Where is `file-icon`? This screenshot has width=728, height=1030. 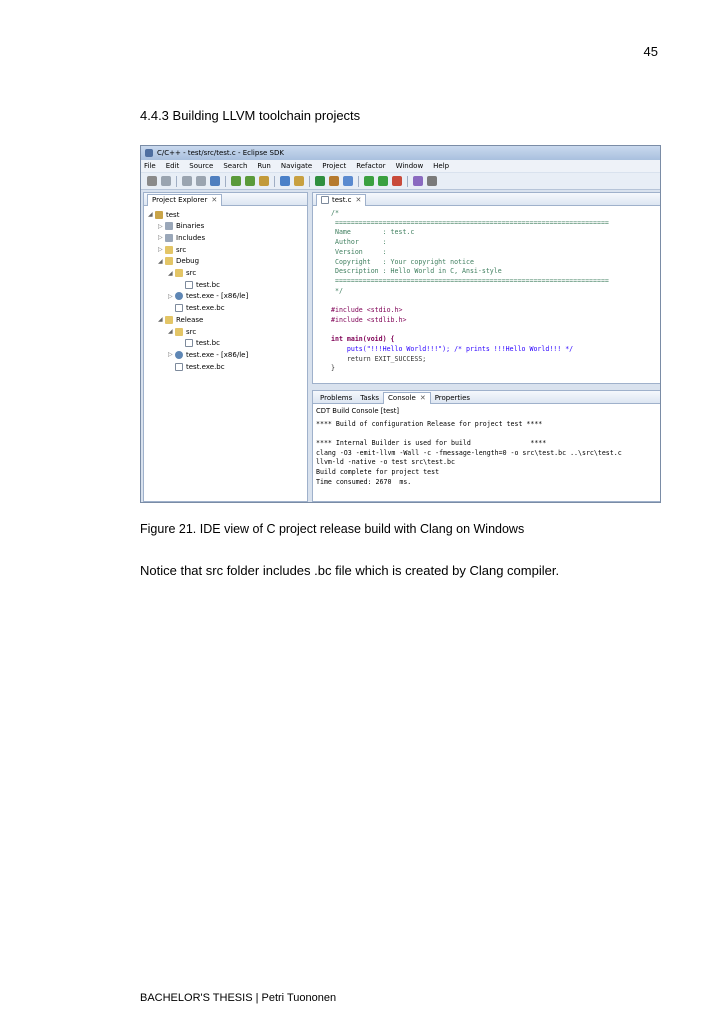 file-icon is located at coordinates (179, 308).